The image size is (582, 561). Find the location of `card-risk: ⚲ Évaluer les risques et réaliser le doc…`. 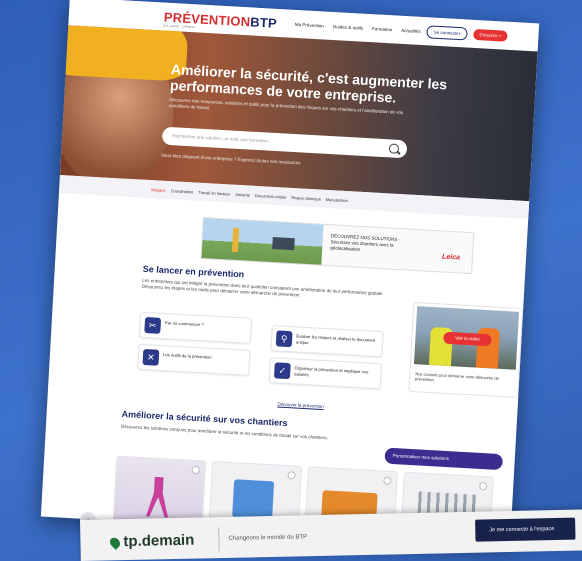

card-risk: ⚲ Évaluer les risques et réaliser le doc… is located at coordinates (327, 341).